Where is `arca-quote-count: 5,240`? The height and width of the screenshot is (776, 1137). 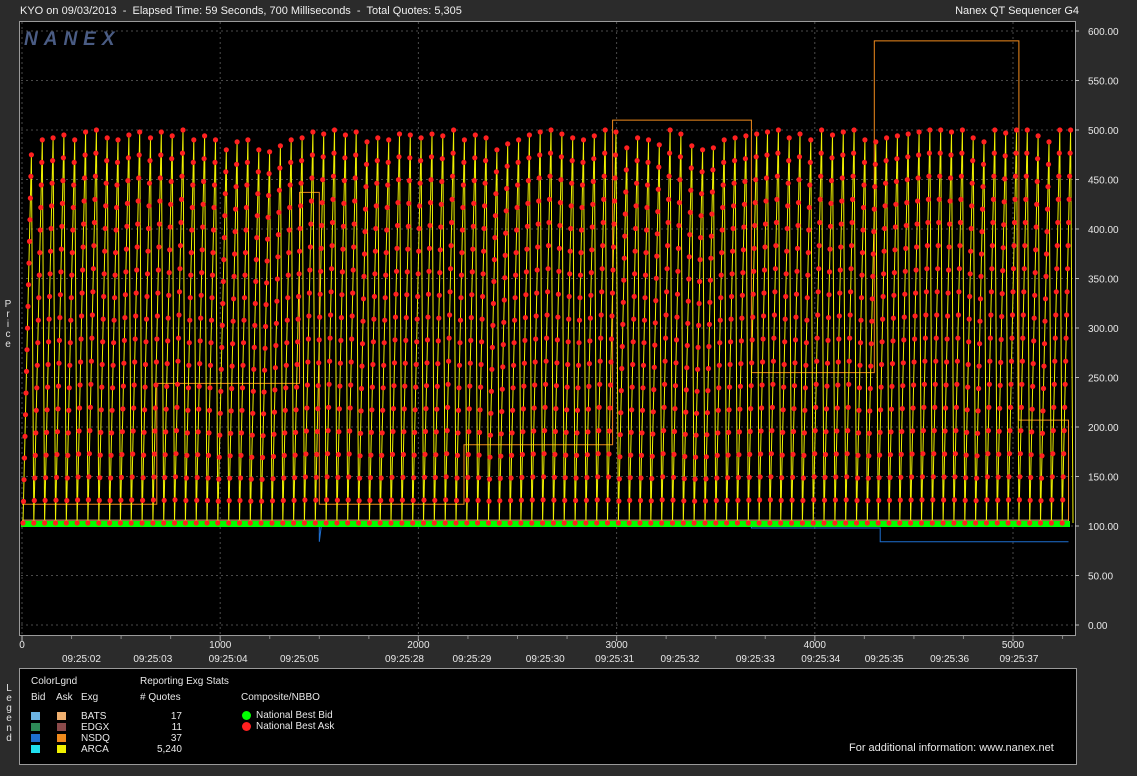 arca-quote-count: 5,240 is located at coordinates (169, 749).